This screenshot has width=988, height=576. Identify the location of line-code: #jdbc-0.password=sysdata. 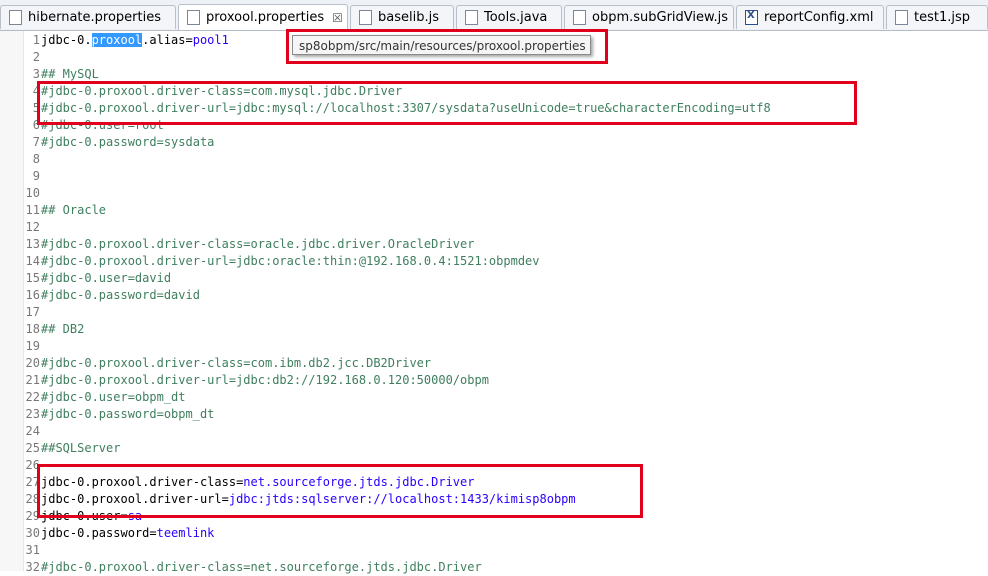
(127, 142).